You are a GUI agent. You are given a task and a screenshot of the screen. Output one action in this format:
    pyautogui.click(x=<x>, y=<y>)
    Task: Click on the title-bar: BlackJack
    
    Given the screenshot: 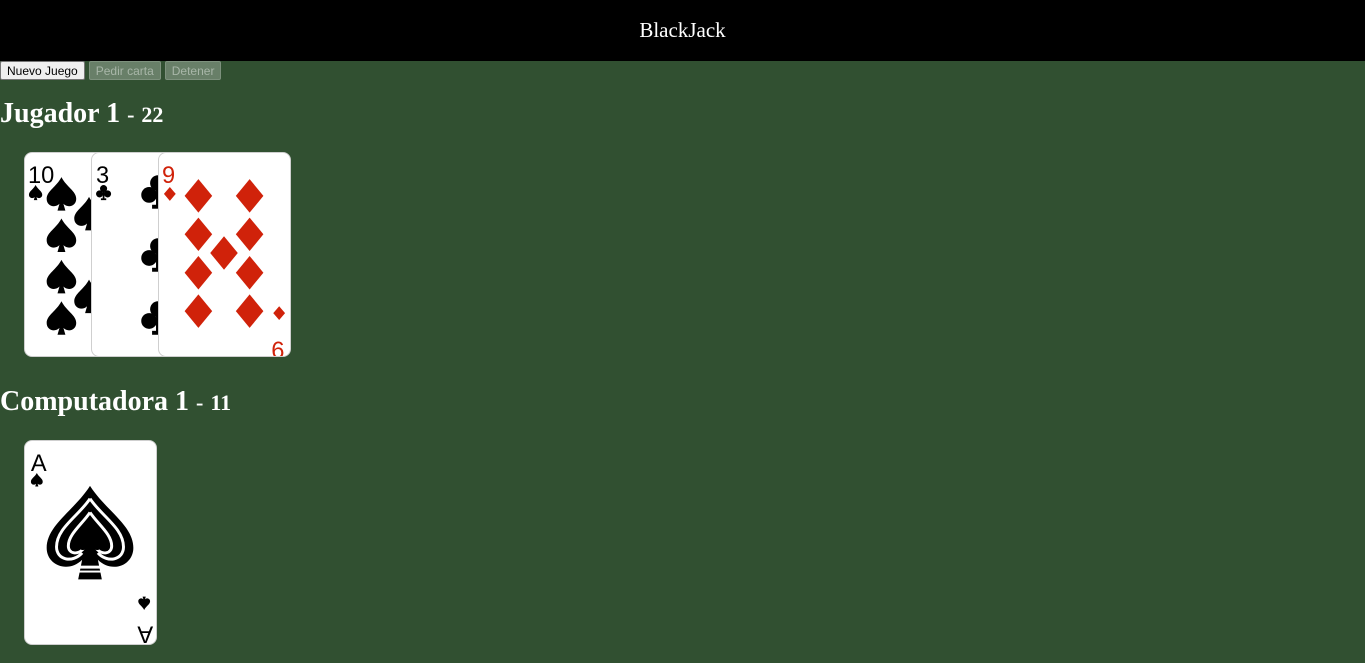 What is the action you would take?
    pyautogui.click(x=682, y=30)
    